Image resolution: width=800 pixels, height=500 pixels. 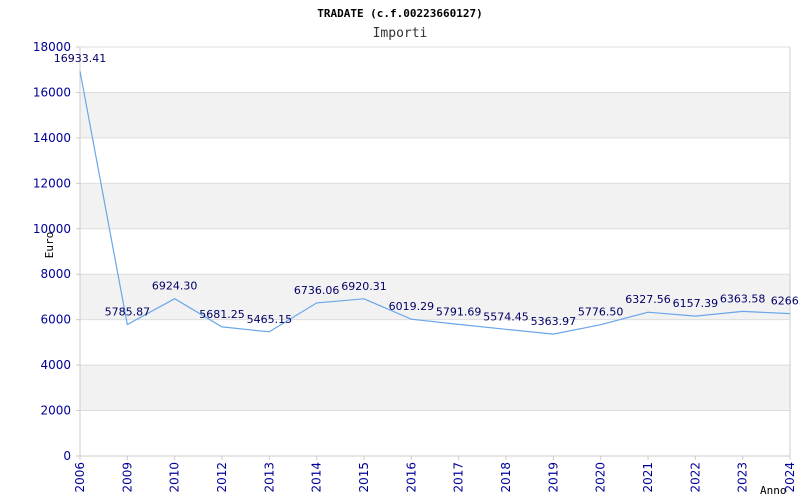 What do you see at coordinates (317, 290) in the screenshot?
I see `data-label: 6736.06` at bounding box center [317, 290].